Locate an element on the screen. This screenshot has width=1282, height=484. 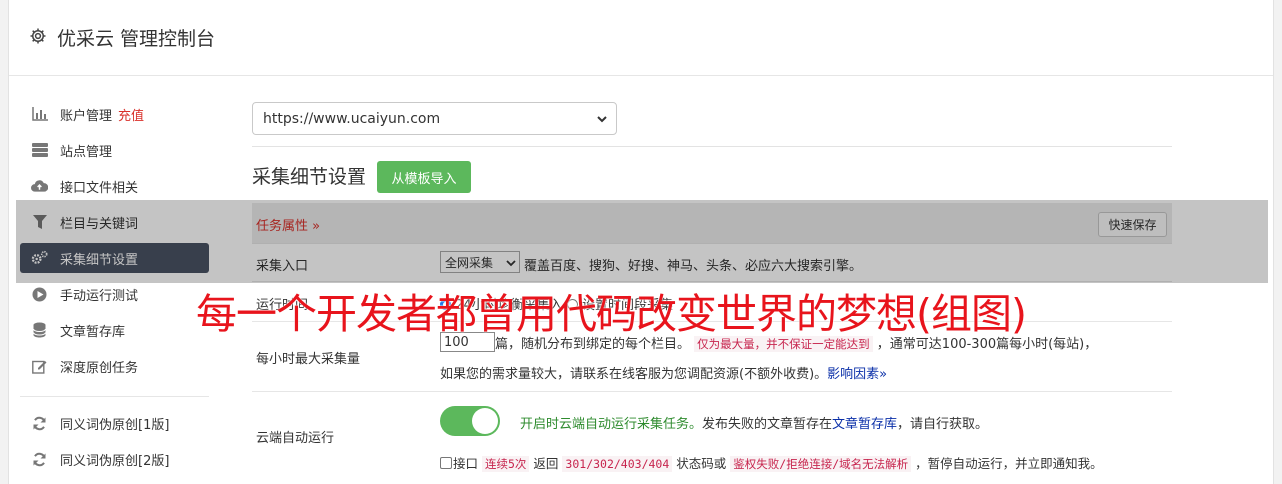
sidebar-item-sites: 站点管理 is located at coordinates (114, 150).